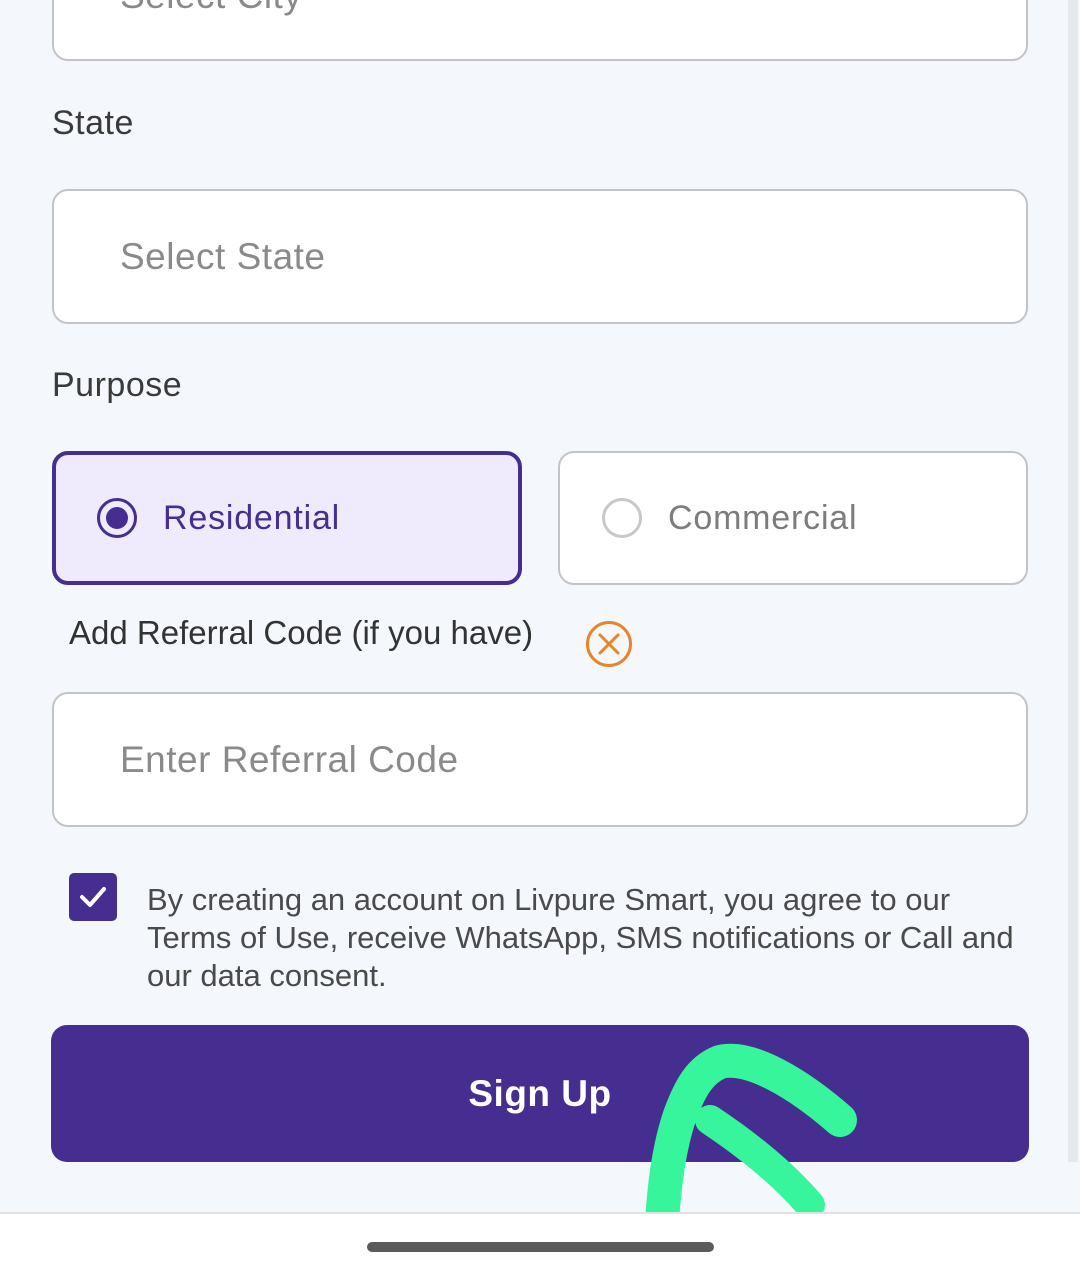 Image resolution: width=1080 pixels, height=1274 pixels. What do you see at coordinates (223, 256) in the screenshot?
I see `state-select-placeholder: Select State` at bounding box center [223, 256].